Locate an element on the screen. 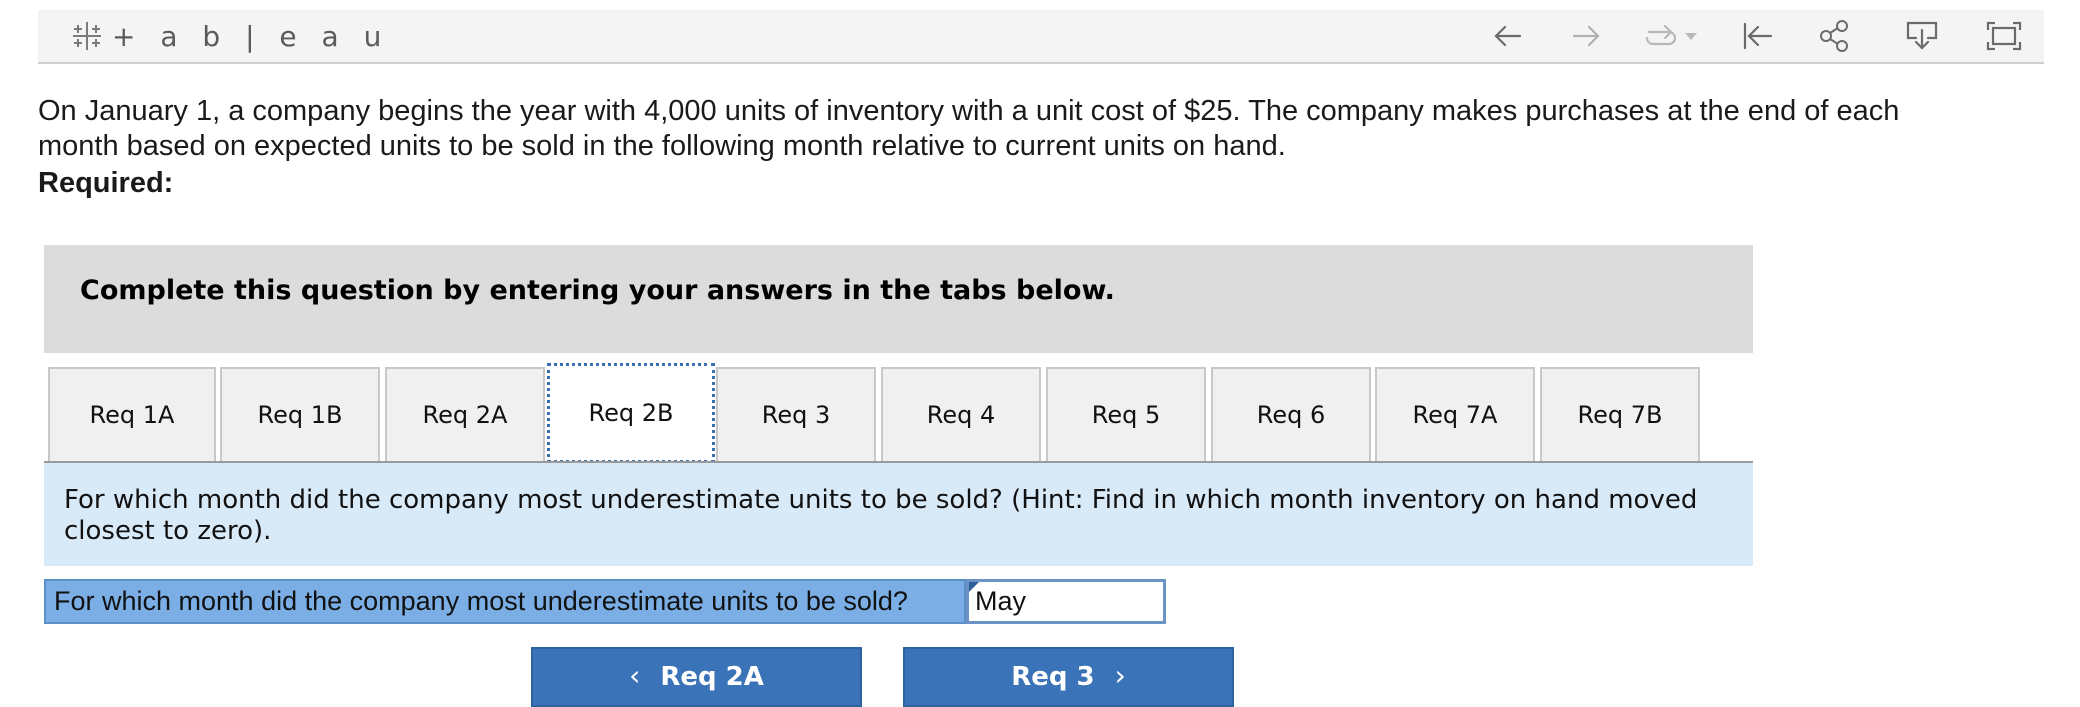 The image size is (2080, 707). tab-label: Req 7A is located at coordinates (1455, 415).